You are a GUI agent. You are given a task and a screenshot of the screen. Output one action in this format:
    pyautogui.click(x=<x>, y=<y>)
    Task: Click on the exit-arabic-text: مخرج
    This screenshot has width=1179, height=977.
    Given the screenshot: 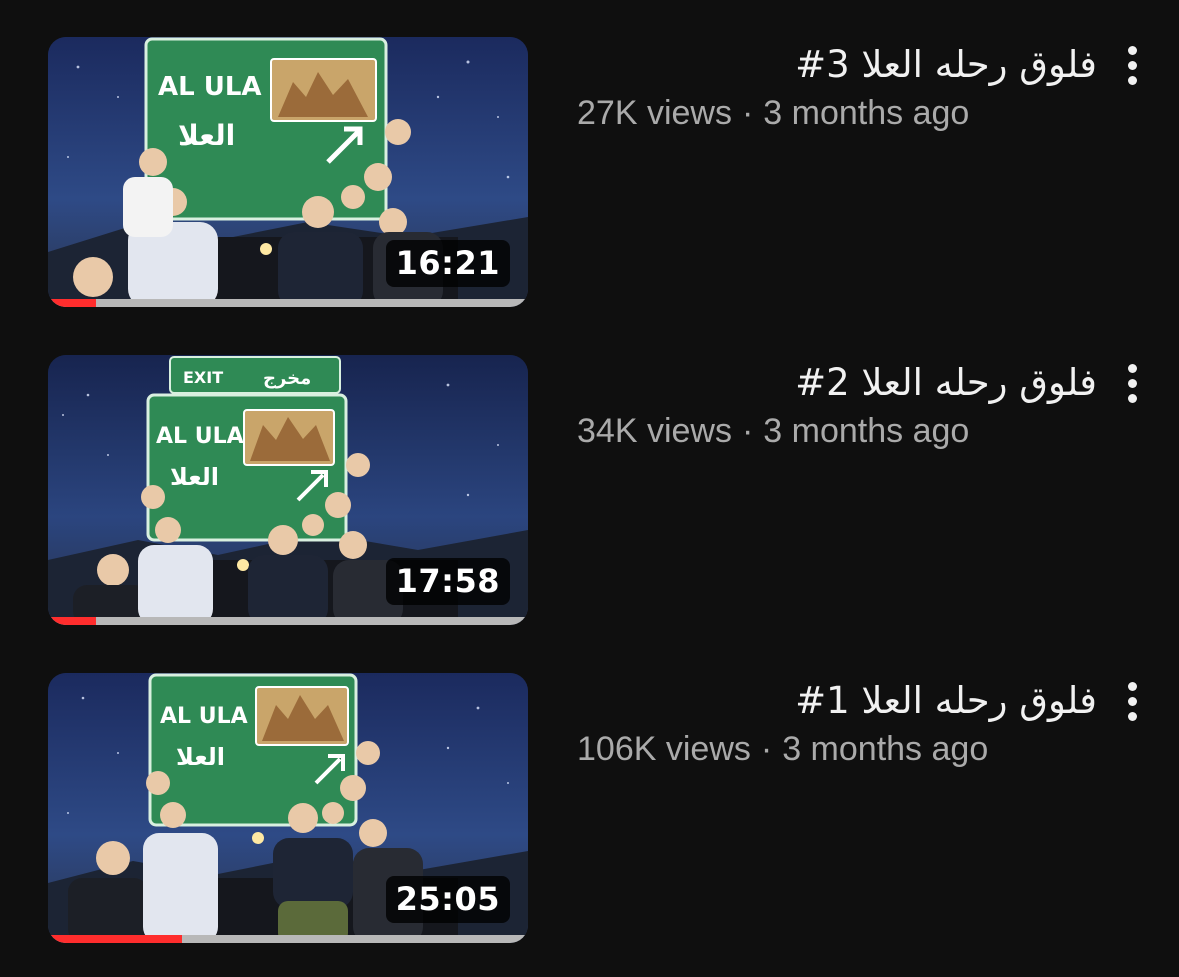 What is the action you would take?
    pyautogui.click(x=287, y=378)
    